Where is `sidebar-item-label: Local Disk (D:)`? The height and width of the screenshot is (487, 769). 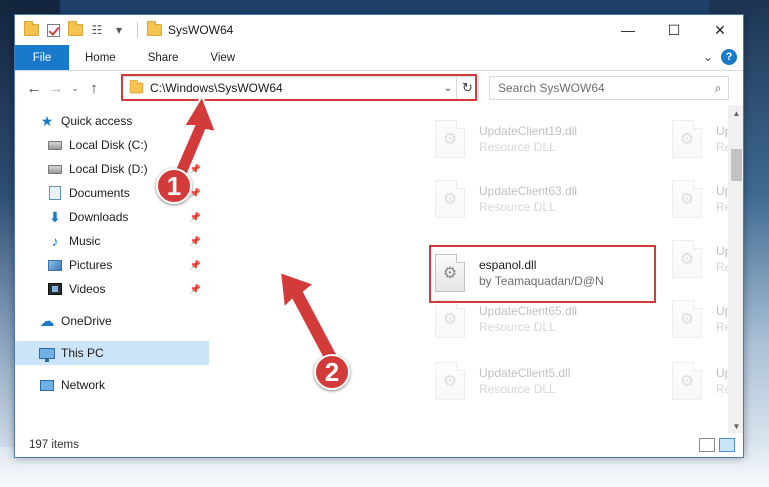 sidebar-item-label: Local Disk (D:) is located at coordinates (108, 169).